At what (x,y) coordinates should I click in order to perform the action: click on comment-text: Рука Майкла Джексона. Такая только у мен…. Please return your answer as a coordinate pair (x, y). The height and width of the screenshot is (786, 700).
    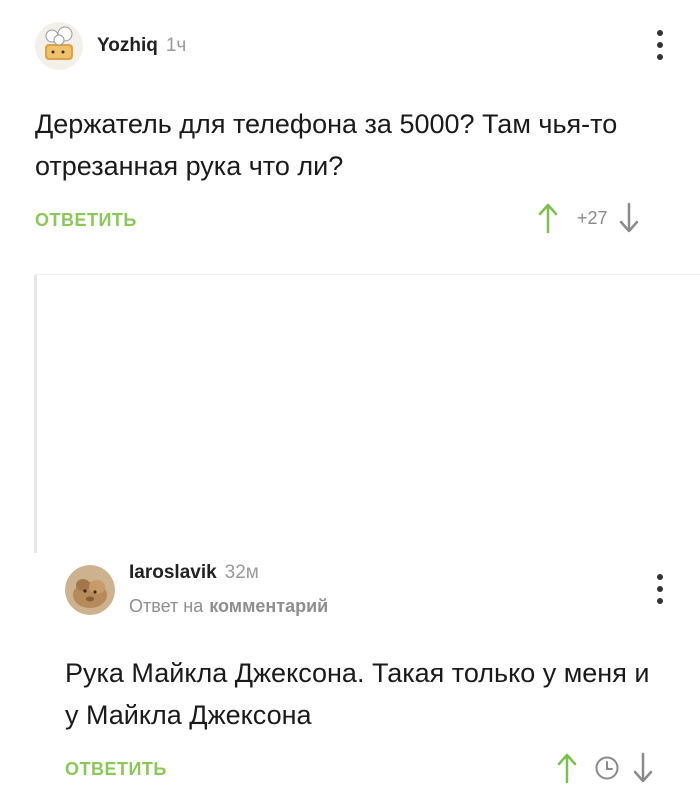
    Looking at the image, I should click on (357, 694).